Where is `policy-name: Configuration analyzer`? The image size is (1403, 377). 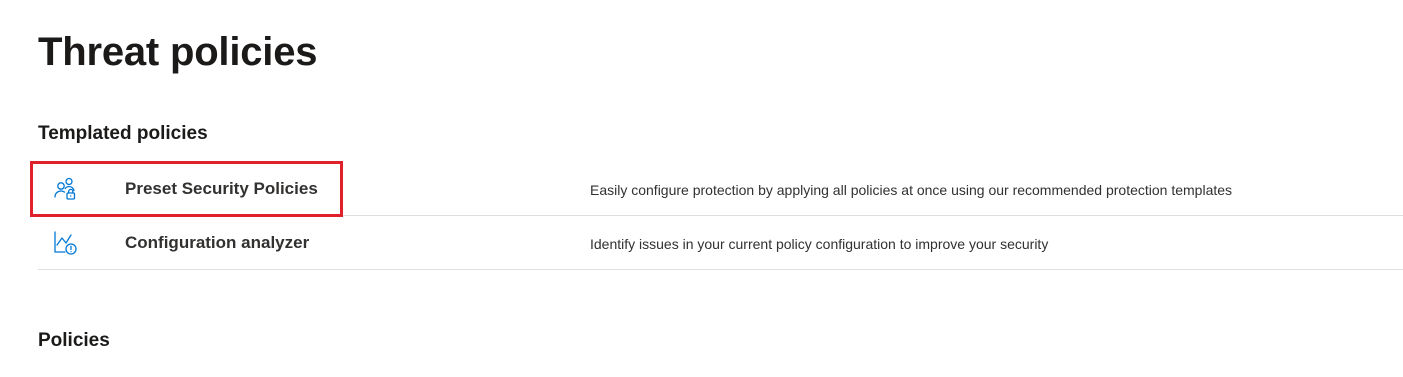
policy-name: Configuration analyzer is located at coordinates (217, 242).